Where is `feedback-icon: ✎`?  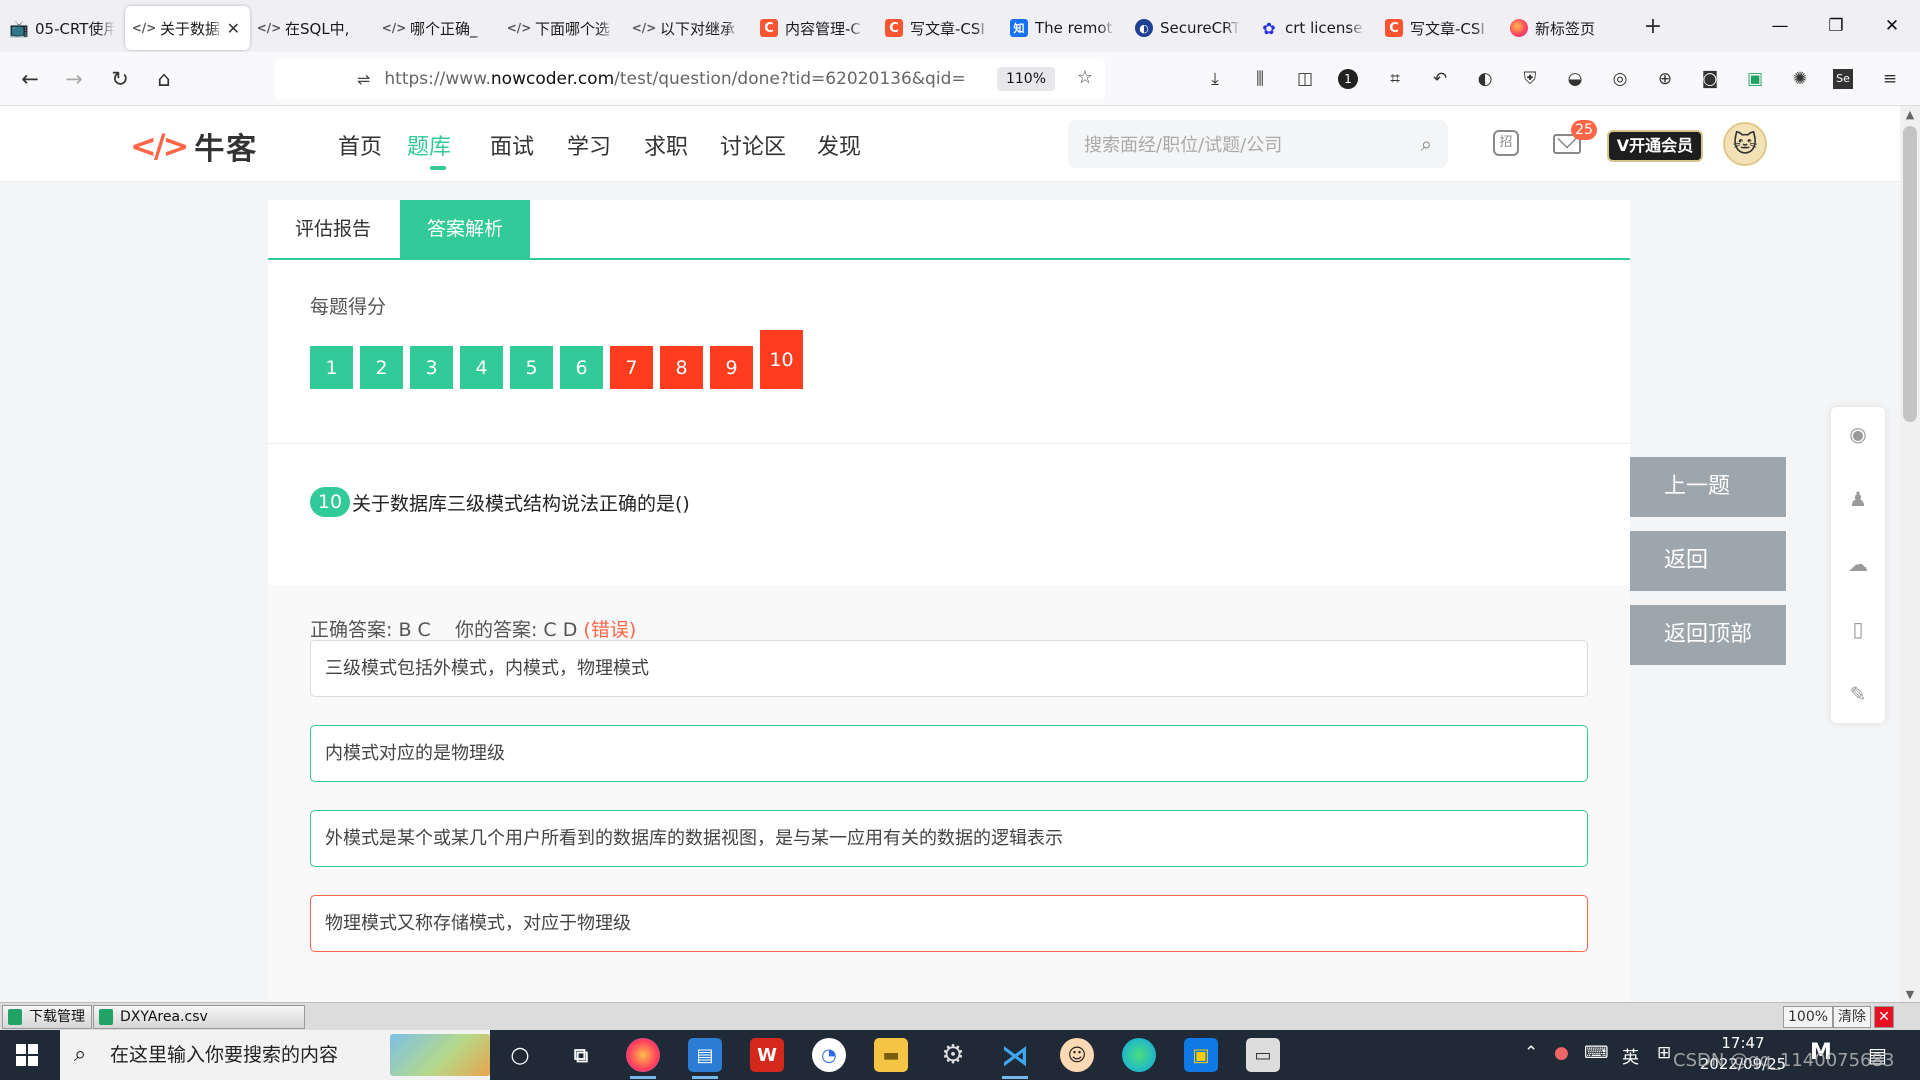
feedback-icon: ✎ is located at coordinates (1858, 694).